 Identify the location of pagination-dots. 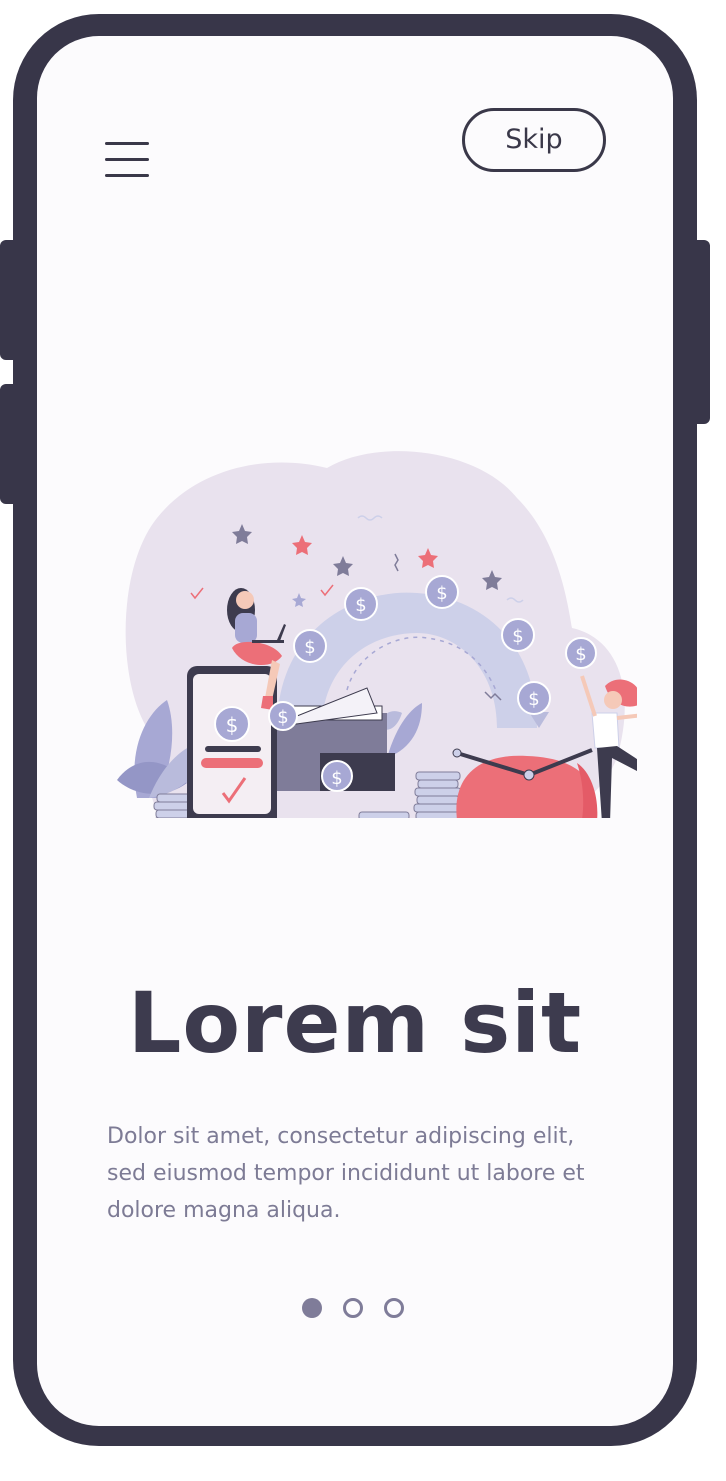
(357, 1310).